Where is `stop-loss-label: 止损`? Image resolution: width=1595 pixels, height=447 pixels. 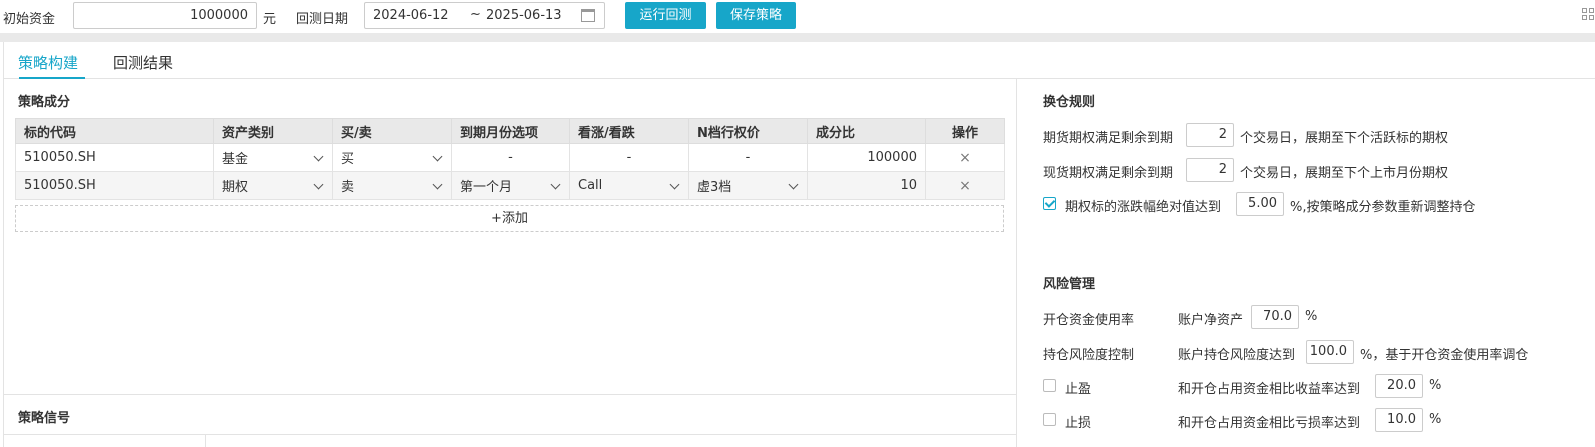
stop-loss-label: 止损 is located at coordinates (1078, 423).